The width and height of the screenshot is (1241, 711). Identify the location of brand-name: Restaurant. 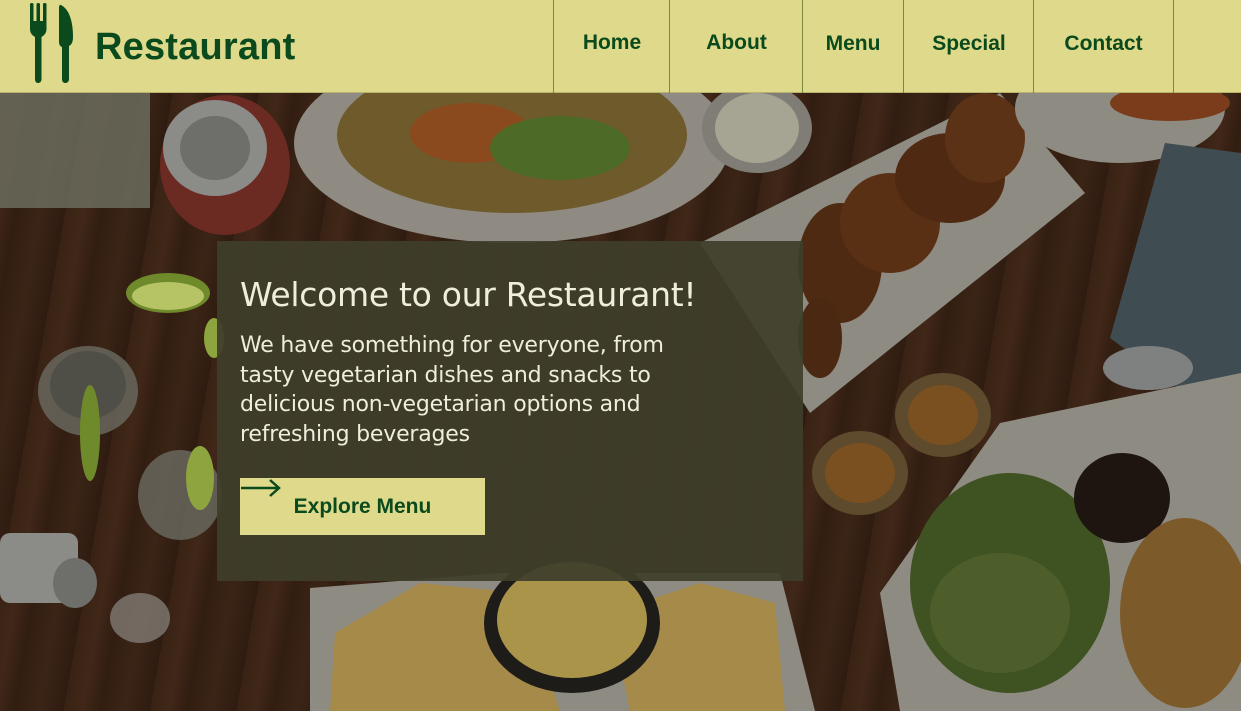
(195, 47).